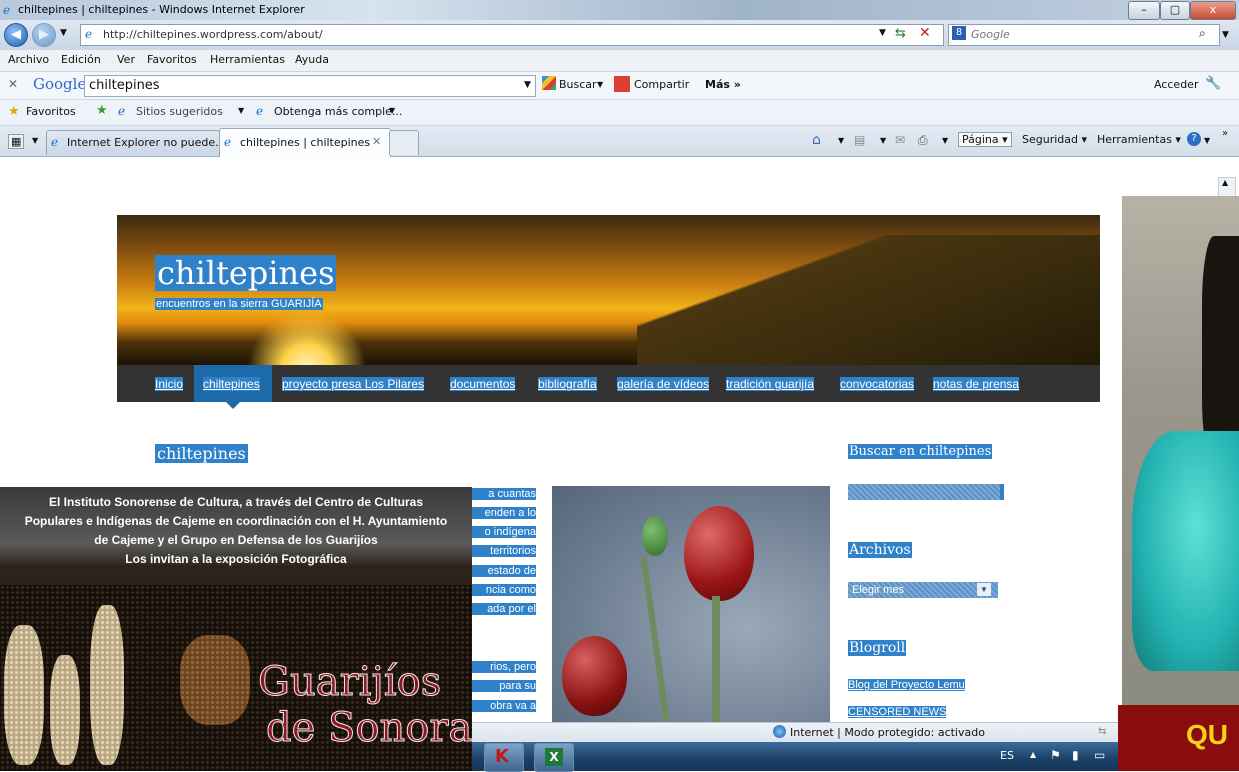 The width and height of the screenshot is (1239, 772). I want to click on close-toolbar-icon: ✕, so click(13, 84).